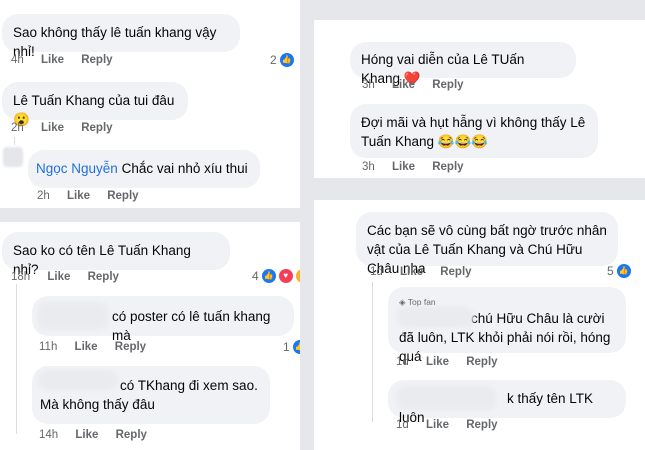 The image size is (645, 450). Describe the element at coordinates (95, 104) in the screenshot. I see `comment-bubble: Lê Tuấn Khang của tui đâu 😮` at that location.